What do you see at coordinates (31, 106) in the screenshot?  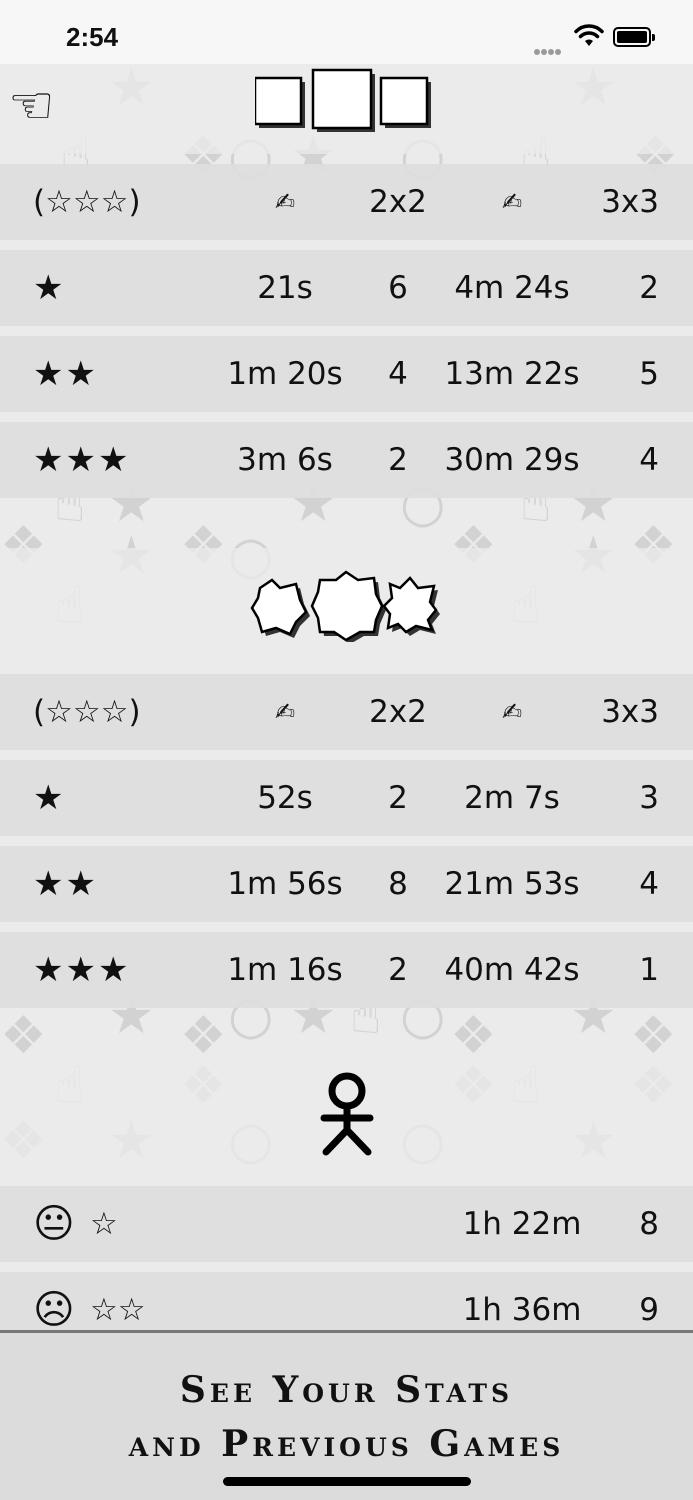 I see `pointing-hand-icon: ☞` at bounding box center [31, 106].